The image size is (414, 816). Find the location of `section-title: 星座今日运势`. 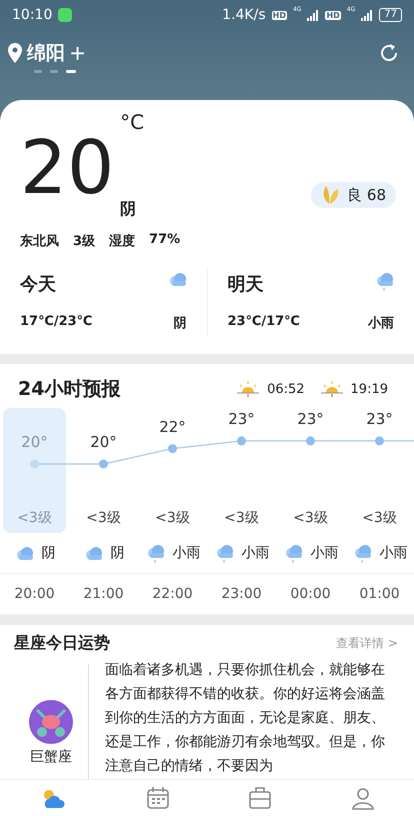

section-title: 星座今日运势 is located at coordinates (62, 643).